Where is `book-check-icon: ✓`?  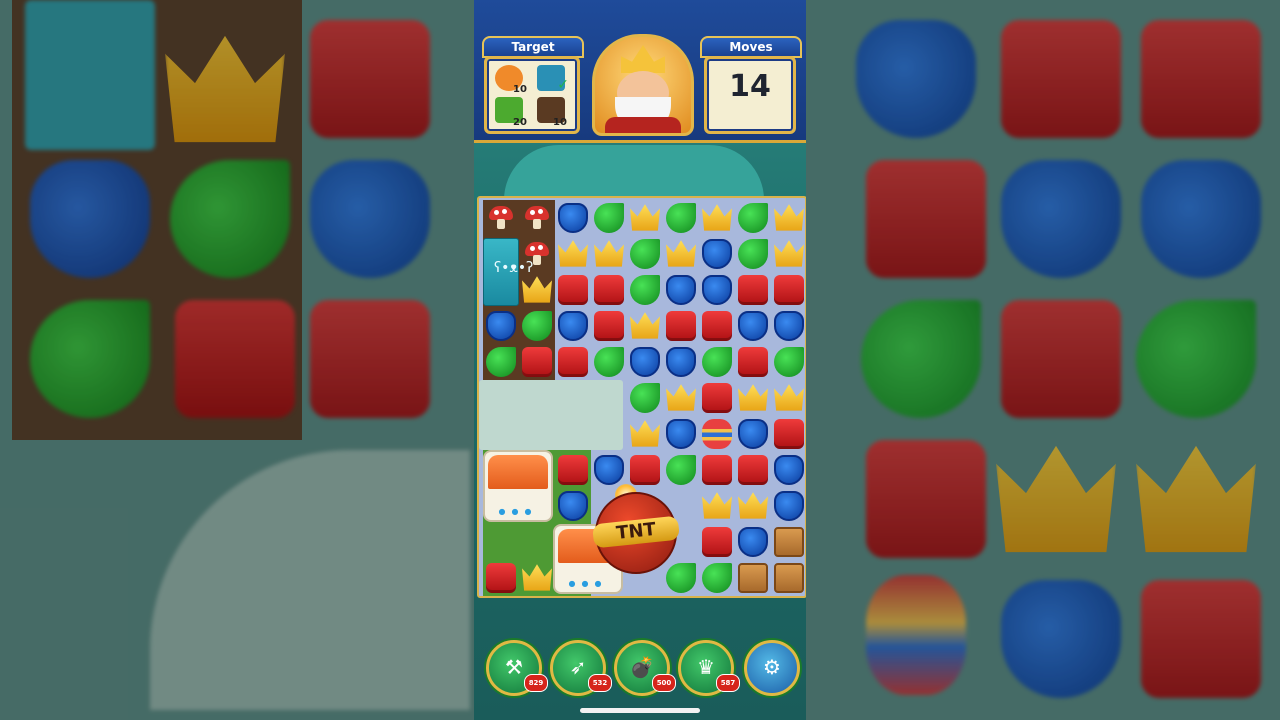
book-check-icon: ✓ is located at coordinates (553, 79).